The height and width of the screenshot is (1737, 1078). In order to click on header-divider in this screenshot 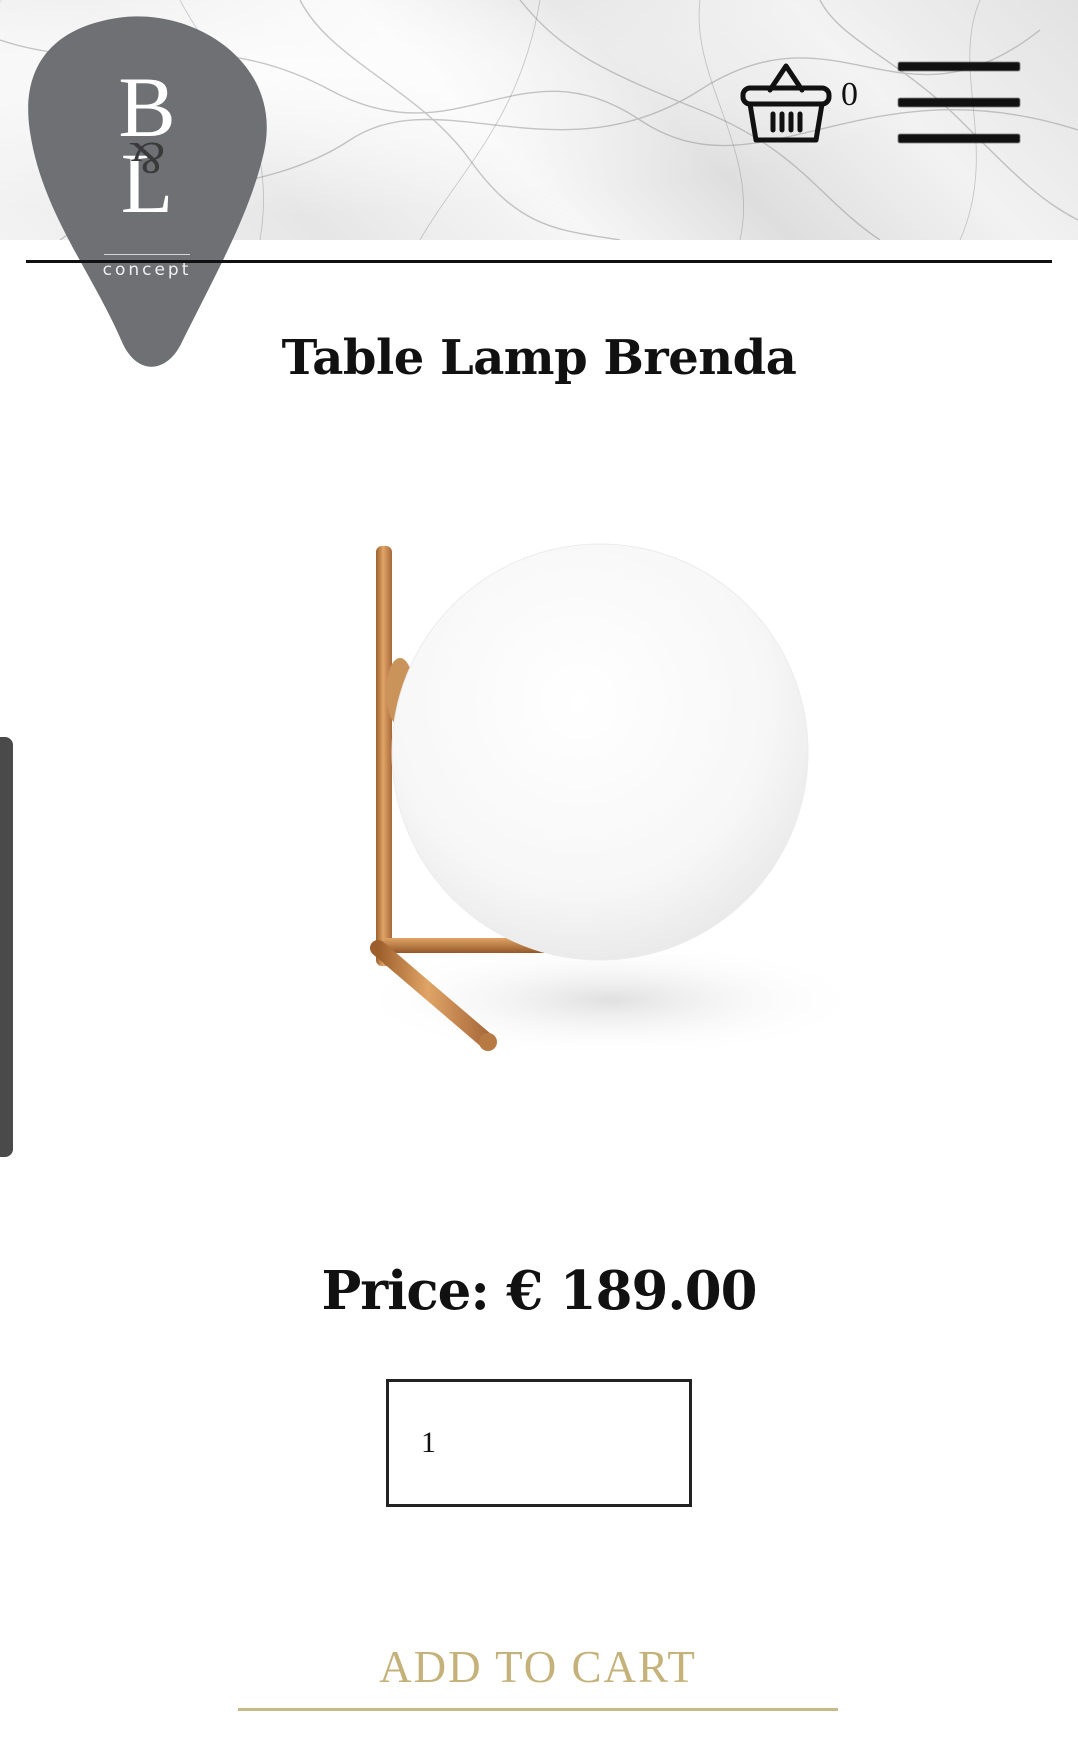, I will do `click(539, 261)`.